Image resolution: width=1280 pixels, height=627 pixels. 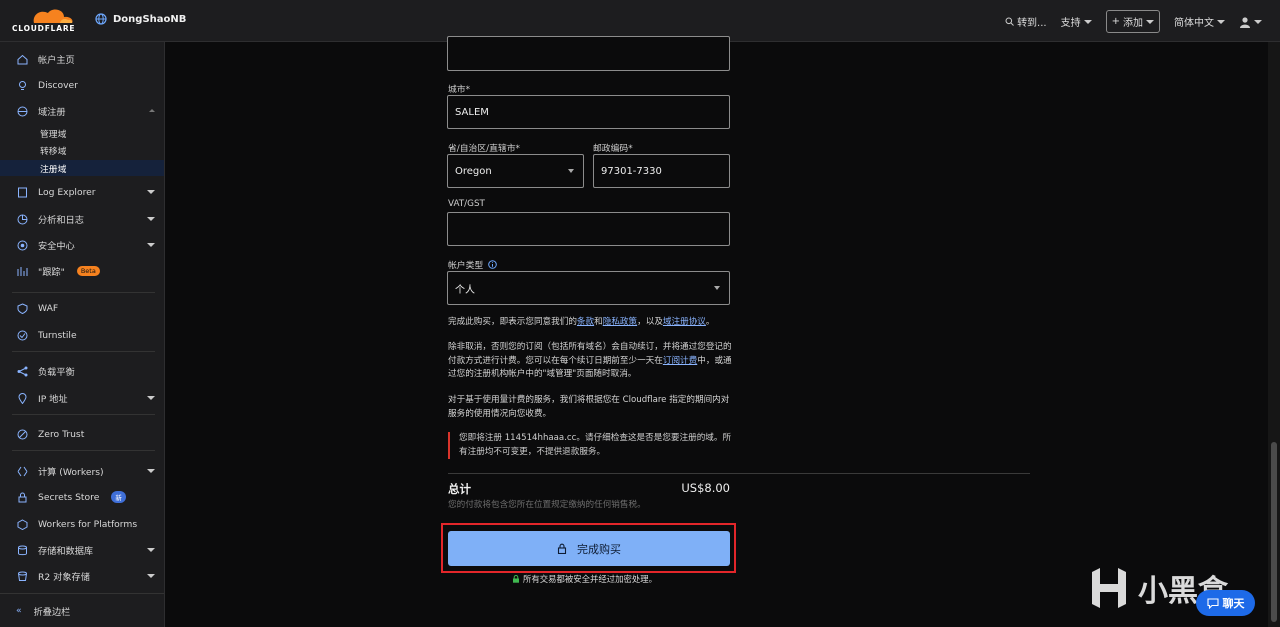 What do you see at coordinates (82, 524) in the screenshot?
I see `sidebar-item-workers-for-platforms: Workers for Platforms` at bounding box center [82, 524].